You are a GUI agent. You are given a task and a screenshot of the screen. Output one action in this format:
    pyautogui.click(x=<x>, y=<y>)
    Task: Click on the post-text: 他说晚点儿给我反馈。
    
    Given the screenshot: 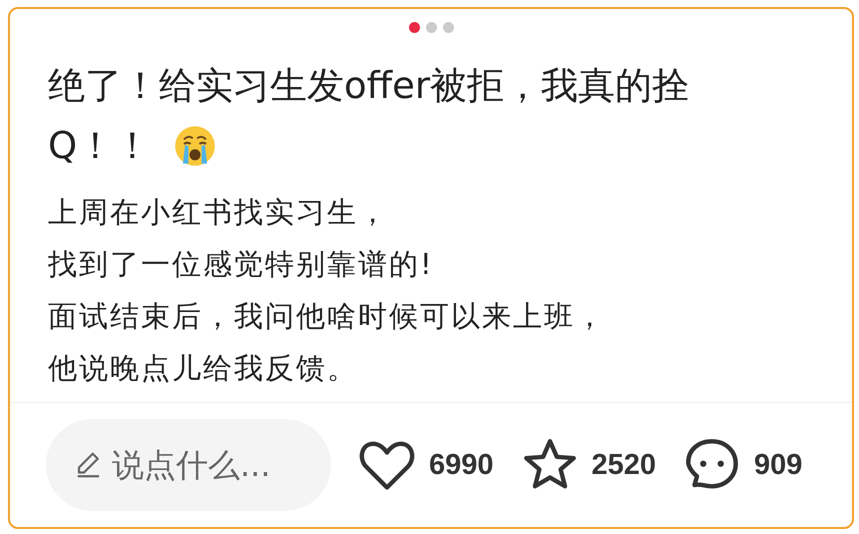 What is the action you would take?
    pyautogui.click(x=203, y=368)
    